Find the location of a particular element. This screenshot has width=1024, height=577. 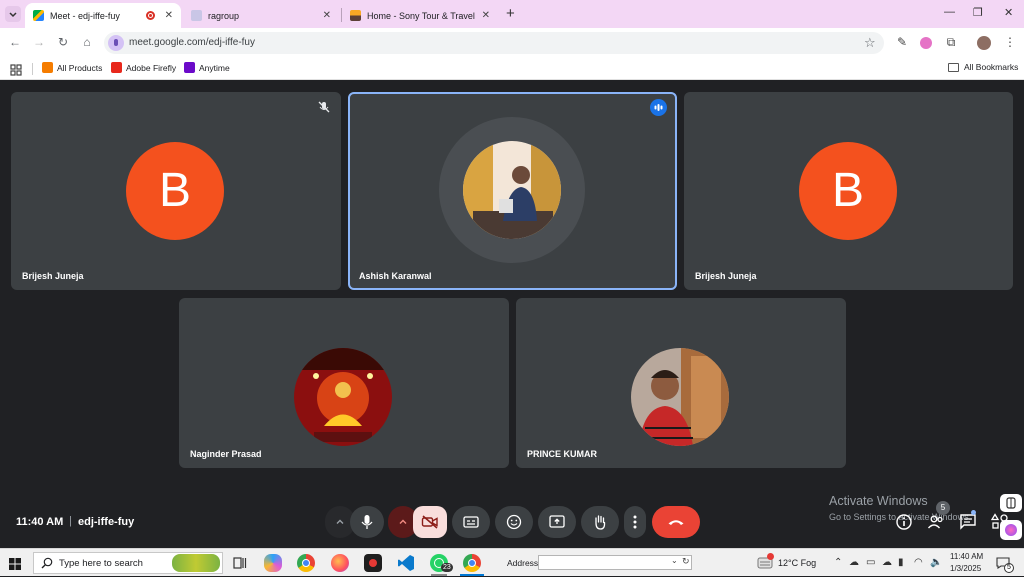

tray-overflow-icon: ⌃ is located at coordinates (838, 562).